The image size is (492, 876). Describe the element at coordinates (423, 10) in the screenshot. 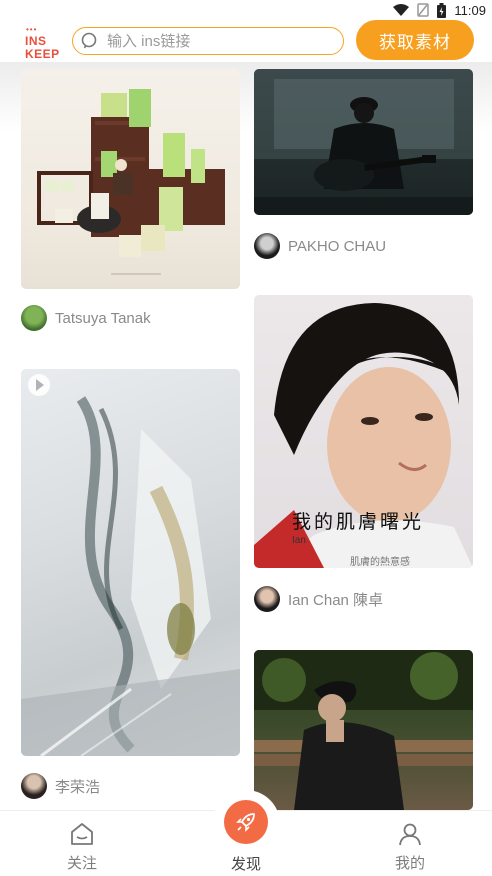

I see `sim-icon` at that location.